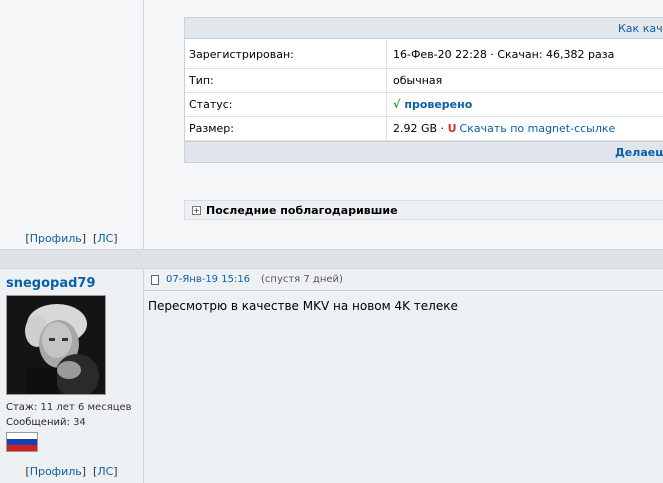 Image resolution: width=663 pixels, height=483 pixels. What do you see at coordinates (639, 152) in the screenshot?
I see `footer-link: Делаеш` at bounding box center [639, 152].